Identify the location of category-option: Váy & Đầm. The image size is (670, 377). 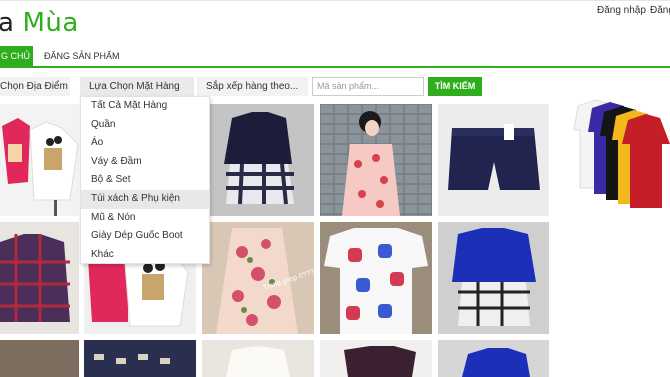
(145, 162).